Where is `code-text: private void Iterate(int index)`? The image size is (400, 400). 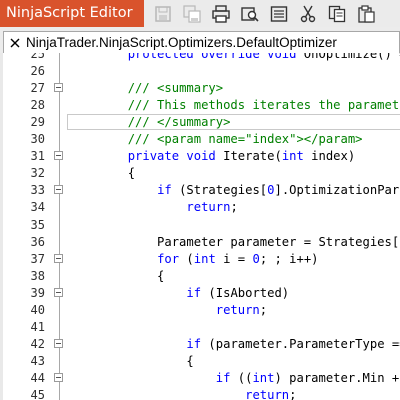 code-text: private void Iterate(int index) is located at coordinates (212, 156).